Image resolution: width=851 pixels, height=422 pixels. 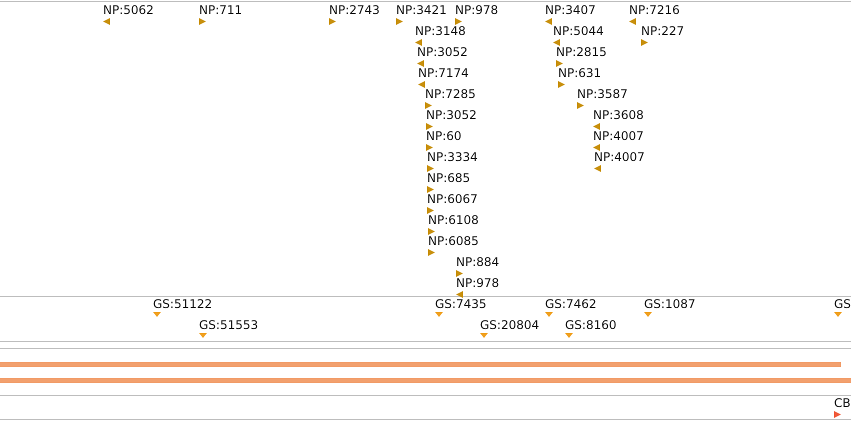 What do you see at coordinates (228, 325) in the screenshot?
I see `feature-label: GS:51553` at bounding box center [228, 325].